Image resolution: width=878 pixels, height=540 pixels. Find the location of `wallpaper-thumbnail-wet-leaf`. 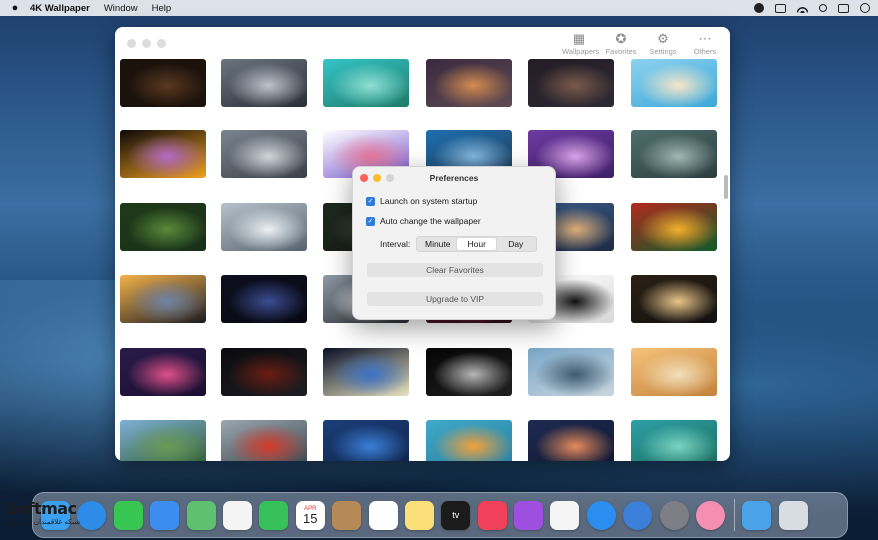

wallpaper-thumbnail-wet-leaf is located at coordinates (674, 154).